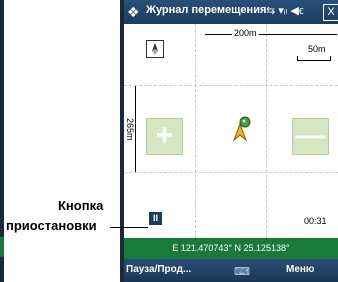 The height and width of the screenshot is (282, 338). Describe the element at coordinates (245, 33) in the screenshot. I see `horizontal-distance-label: 200m` at that location.